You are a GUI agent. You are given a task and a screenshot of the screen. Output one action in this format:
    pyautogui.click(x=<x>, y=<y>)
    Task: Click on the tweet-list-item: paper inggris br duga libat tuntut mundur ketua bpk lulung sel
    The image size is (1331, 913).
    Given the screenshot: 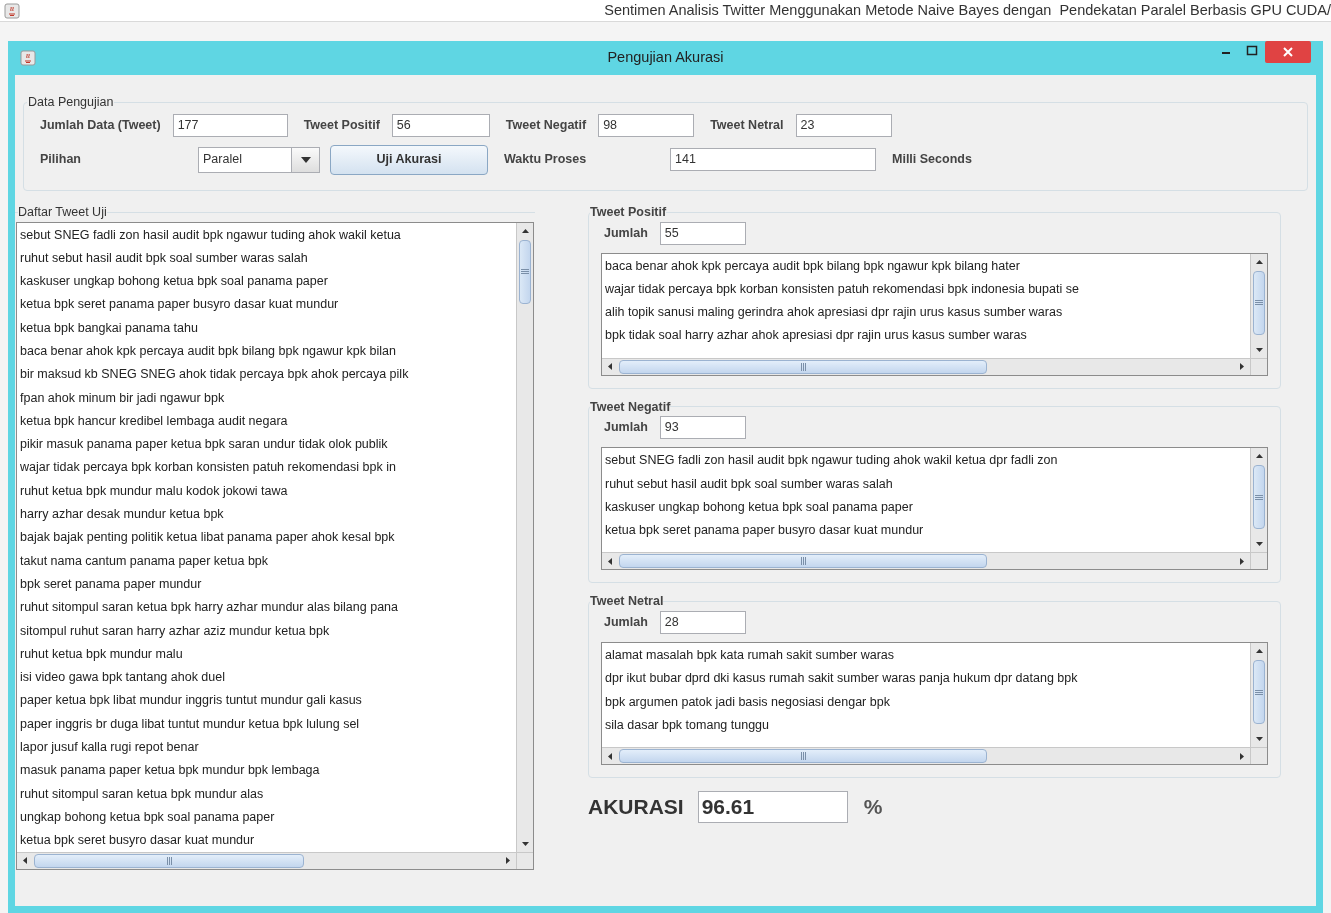 What is the action you would take?
    pyautogui.click(x=190, y=724)
    